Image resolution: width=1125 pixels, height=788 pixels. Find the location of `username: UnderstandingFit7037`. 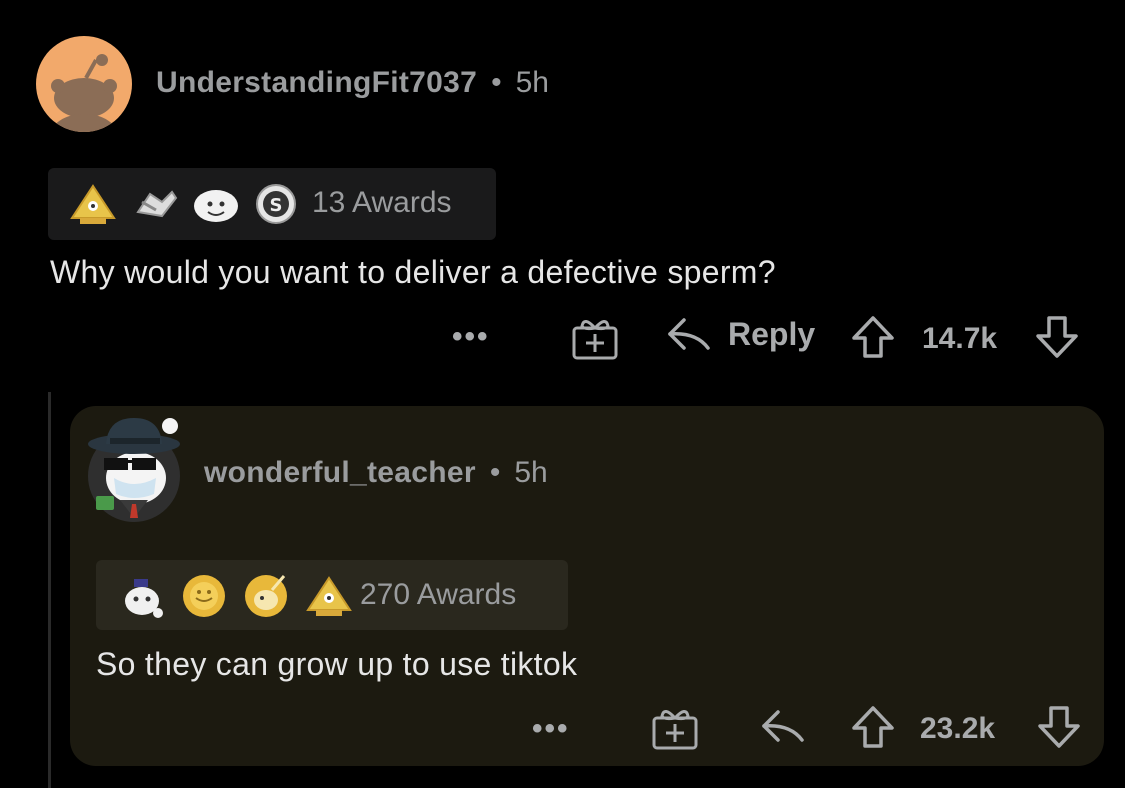

username: UnderstandingFit7037 is located at coordinates (316, 83).